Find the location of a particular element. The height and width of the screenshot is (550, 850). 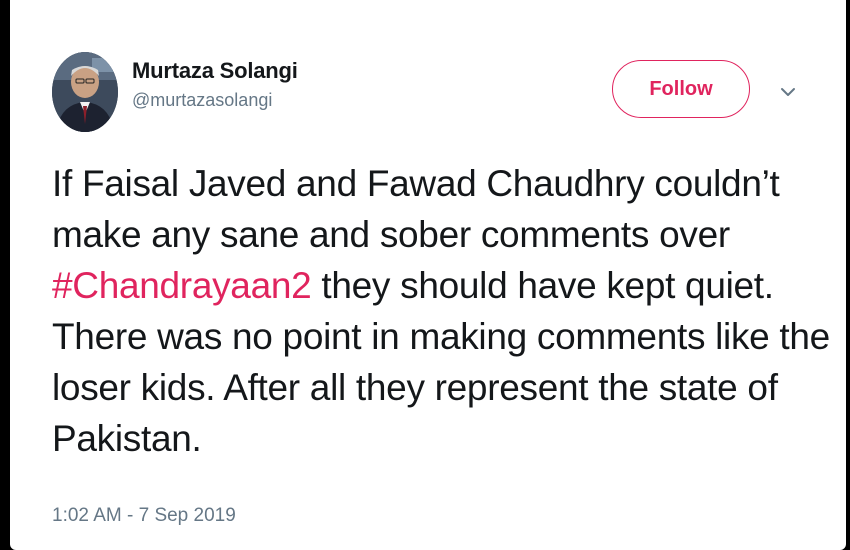

hashtag-link: #Chandrayaan2 is located at coordinates (182, 285).